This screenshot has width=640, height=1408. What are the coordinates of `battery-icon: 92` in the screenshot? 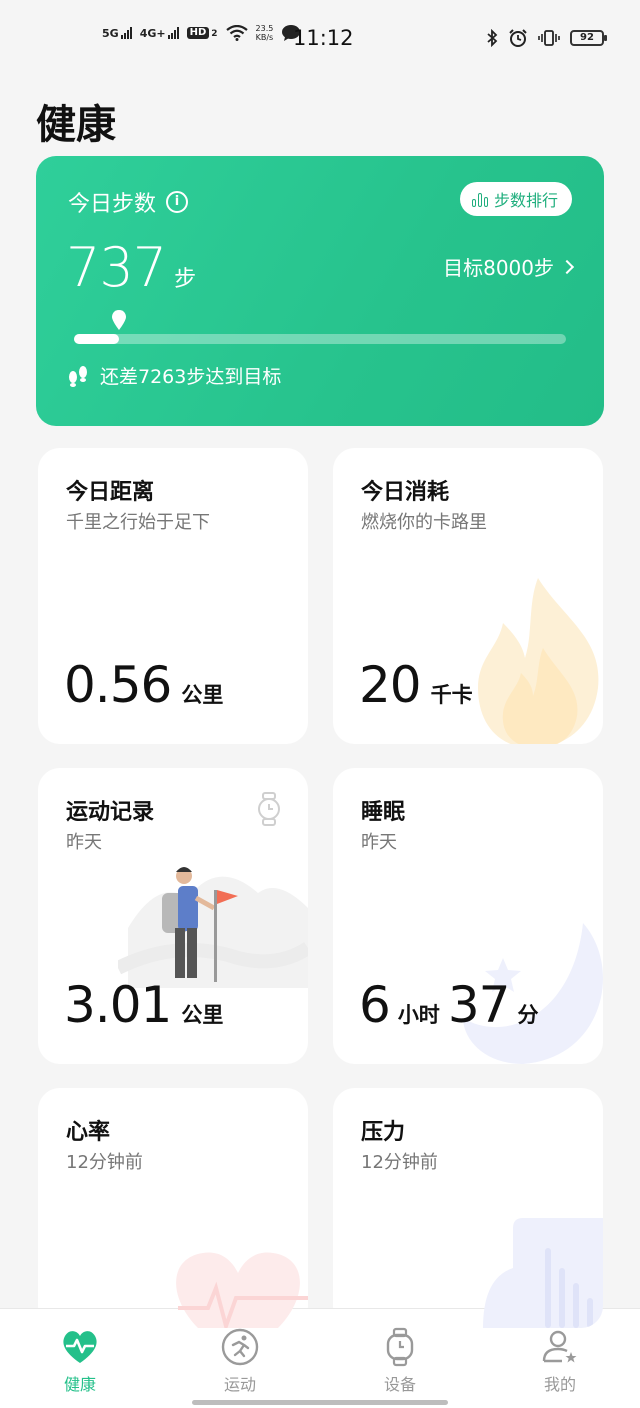 It's located at (588, 38).